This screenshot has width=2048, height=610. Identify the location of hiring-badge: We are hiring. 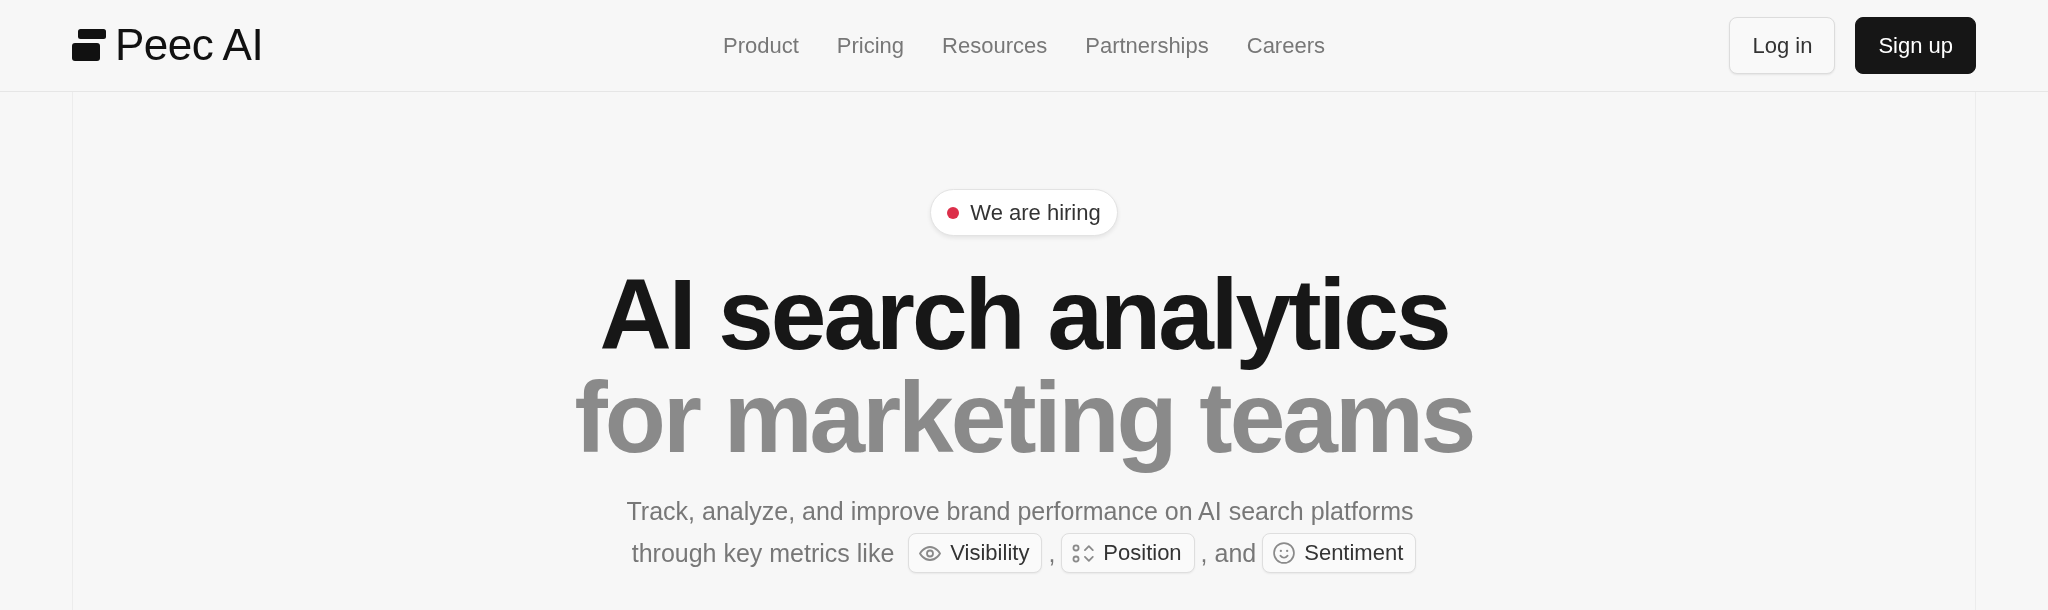
(1024, 212).